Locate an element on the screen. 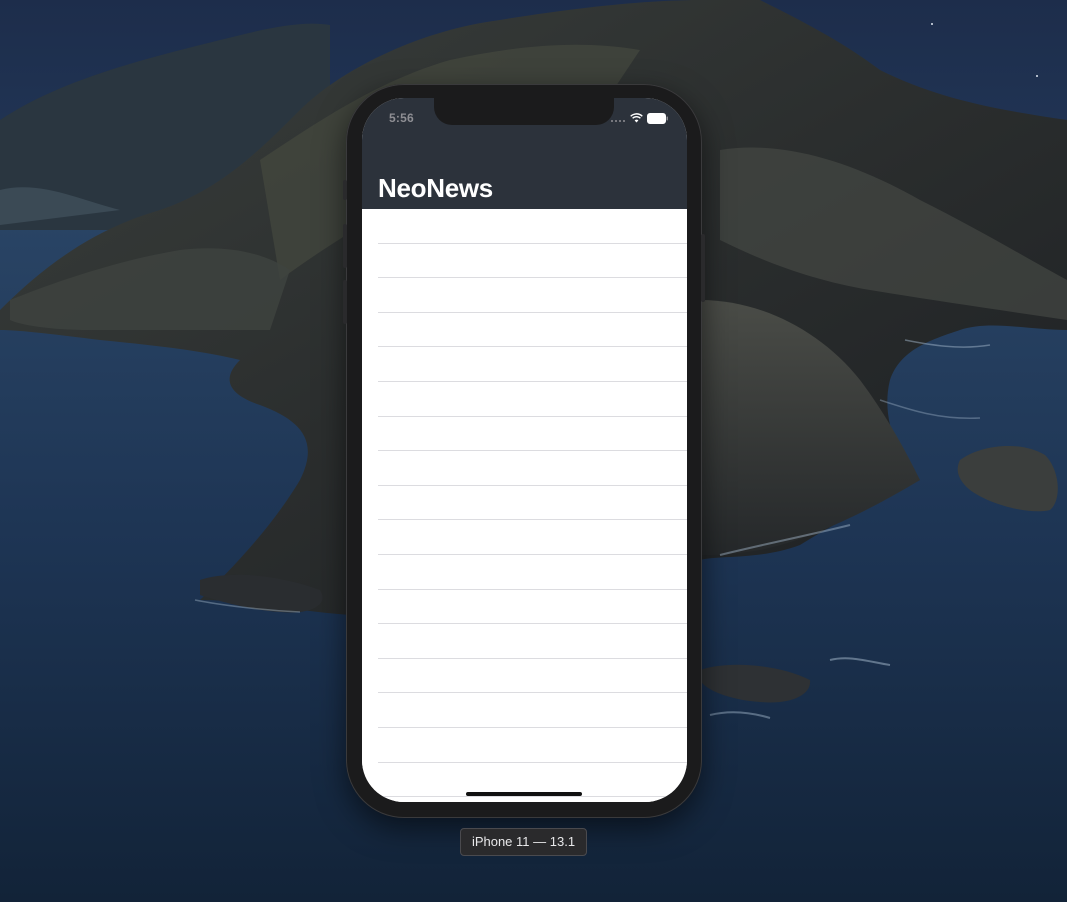 This screenshot has height=902, width=1067. home-indicator is located at coordinates (524, 794).